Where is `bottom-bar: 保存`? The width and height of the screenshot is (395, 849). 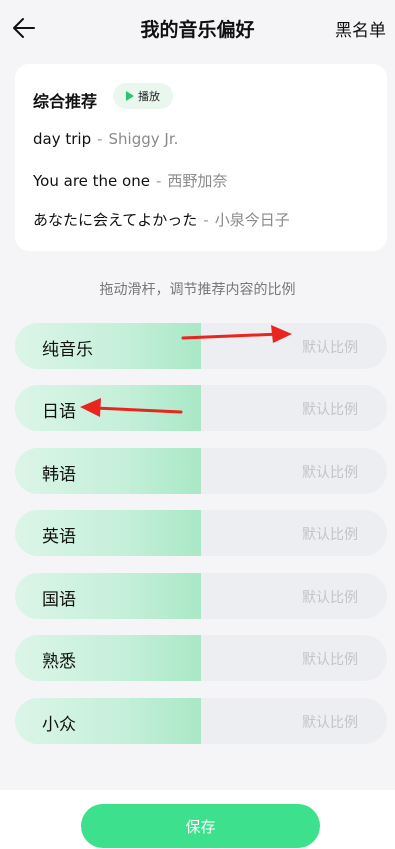
bottom-bar: 保存 is located at coordinates (197, 819).